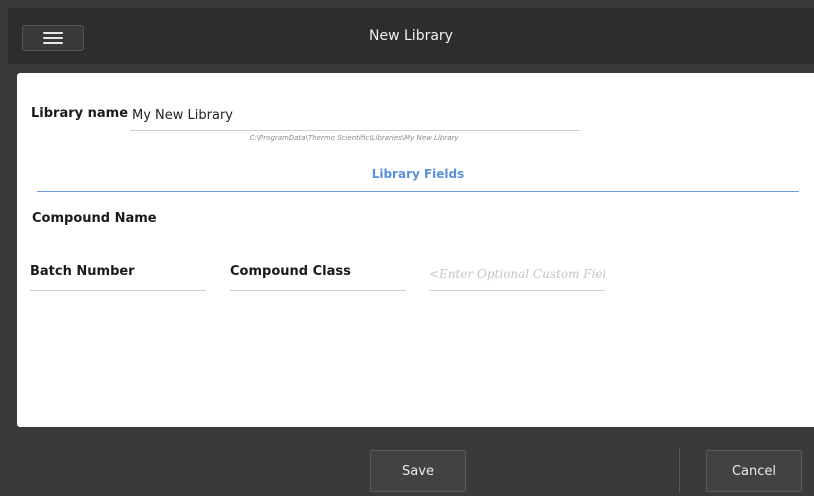 This screenshot has height=496, width=814. What do you see at coordinates (679, 470) in the screenshot?
I see `footer-divider` at bounding box center [679, 470].